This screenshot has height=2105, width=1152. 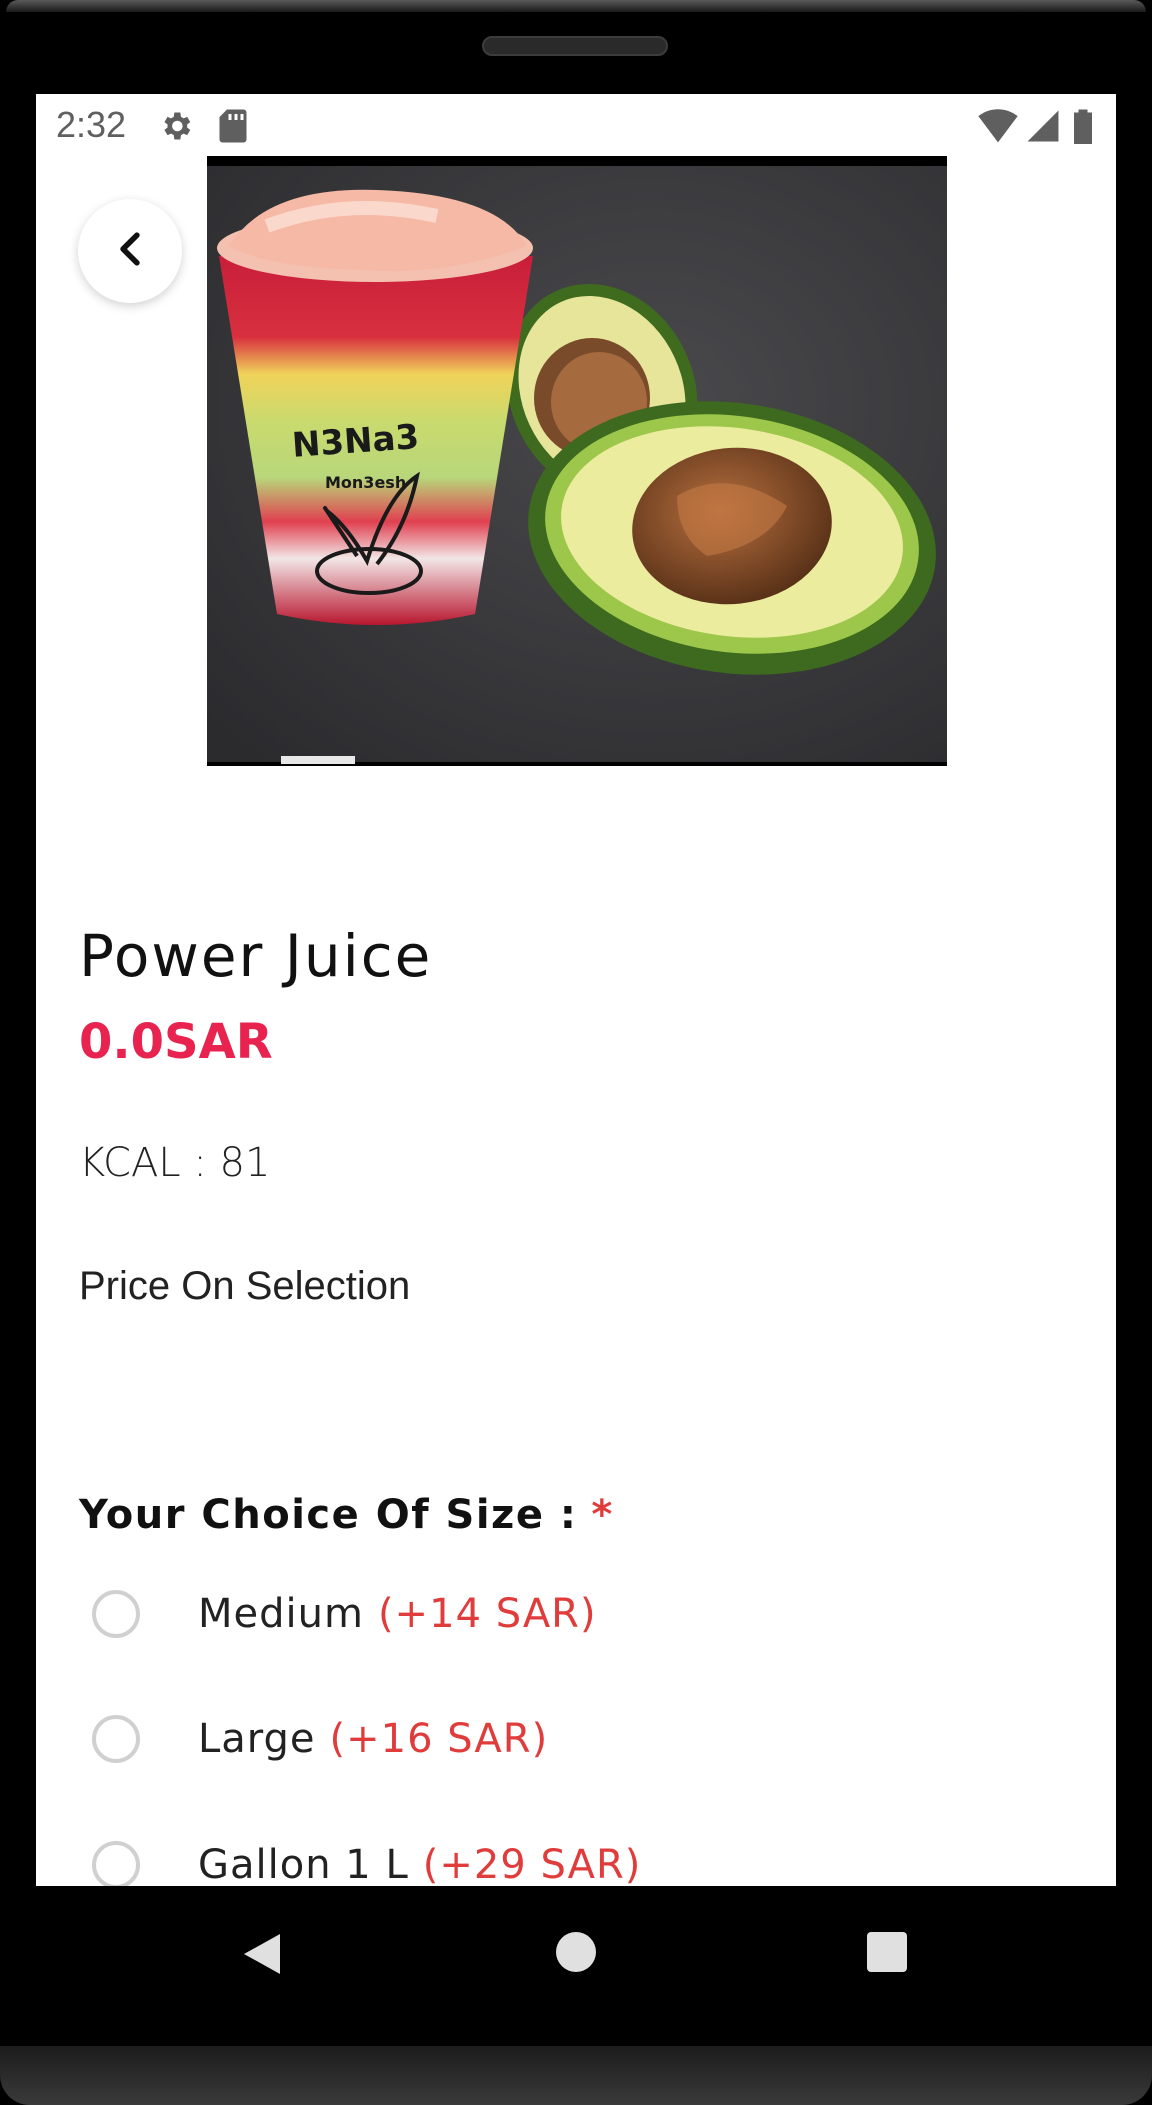 I want to click on price-note: Price On Selection, so click(x=245, y=1286).